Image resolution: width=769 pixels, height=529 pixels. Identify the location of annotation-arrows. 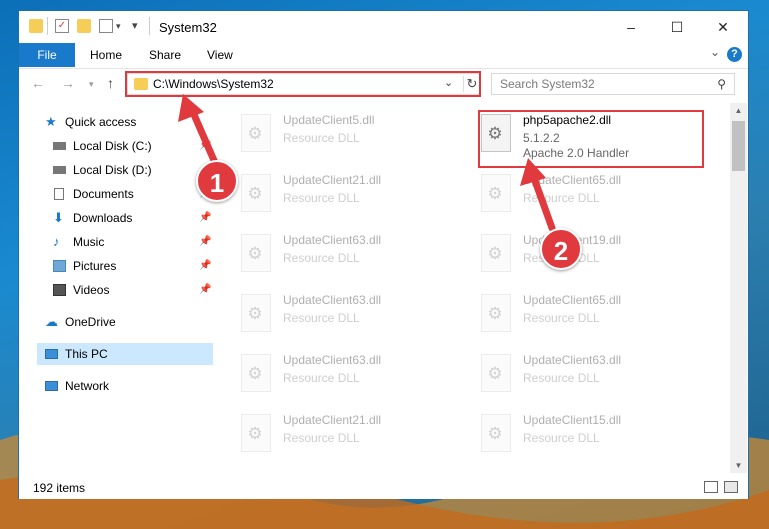
(367, 163).